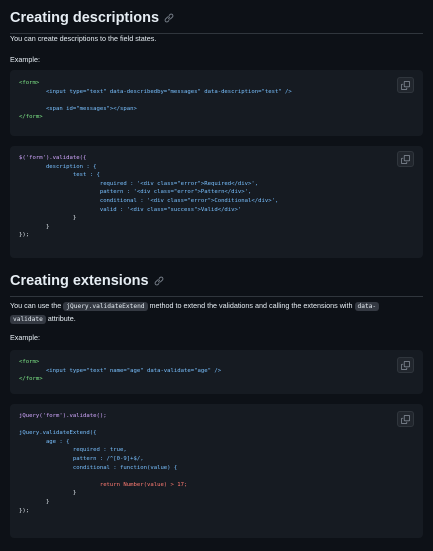 This screenshot has height=551, width=433. I want to click on intro-text: You can use the, so click(37, 305).